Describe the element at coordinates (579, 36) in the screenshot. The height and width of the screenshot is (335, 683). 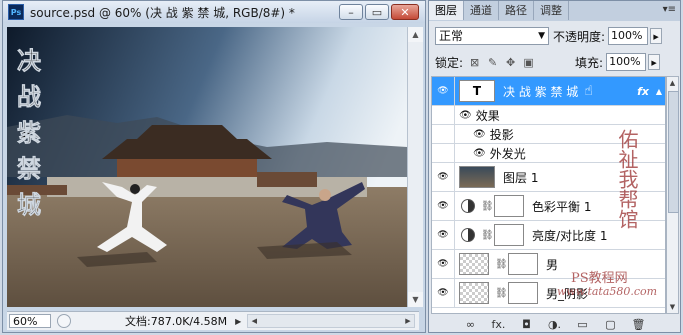
I see `opacity-label: 不透明度:` at that location.